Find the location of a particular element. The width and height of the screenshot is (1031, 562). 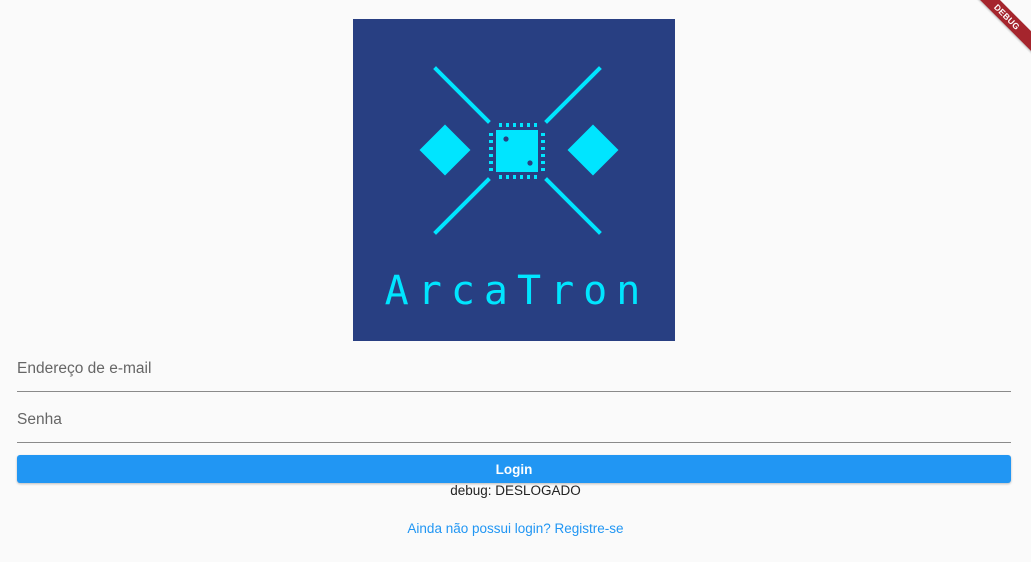

email-field is located at coordinates (514, 369).